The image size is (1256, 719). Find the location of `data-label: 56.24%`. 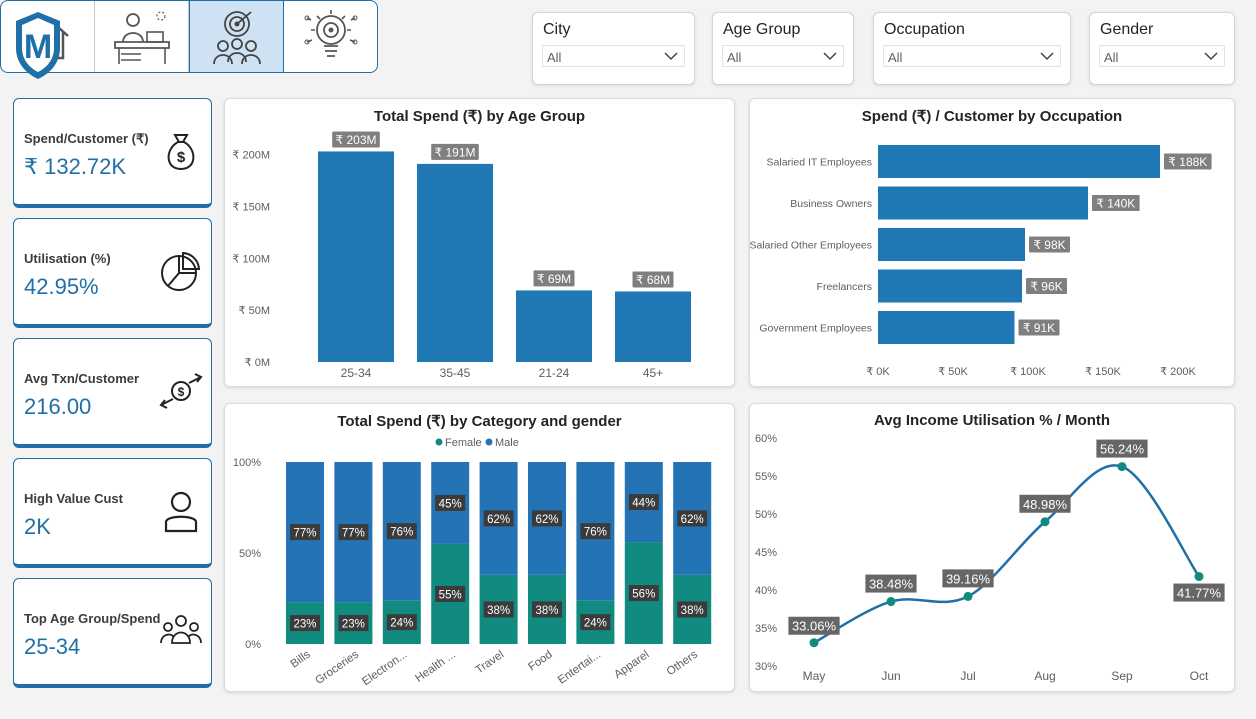

data-label: 56.24% is located at coordinates (1122, 449).